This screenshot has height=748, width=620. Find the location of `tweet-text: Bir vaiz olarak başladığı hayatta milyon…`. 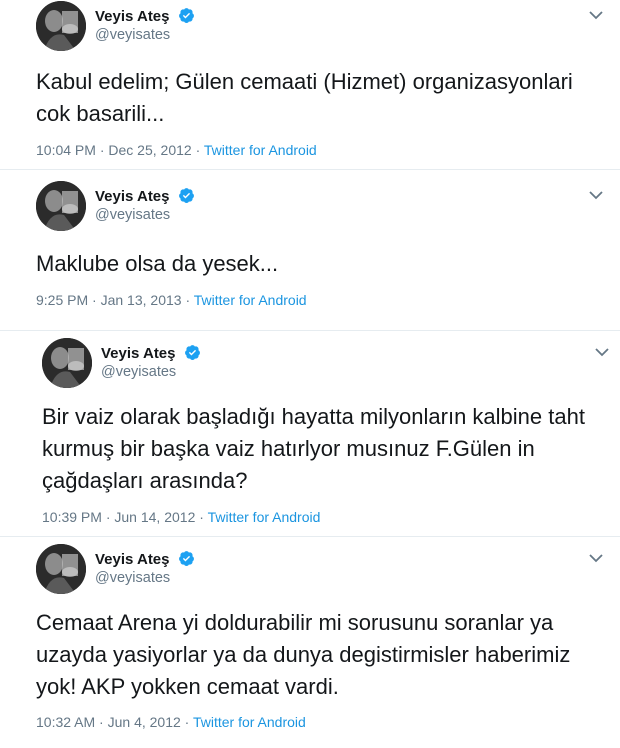

tweet-text: Bir vaiz olarak başladığı hayatta milyon… is located at coordinates (313, 448).